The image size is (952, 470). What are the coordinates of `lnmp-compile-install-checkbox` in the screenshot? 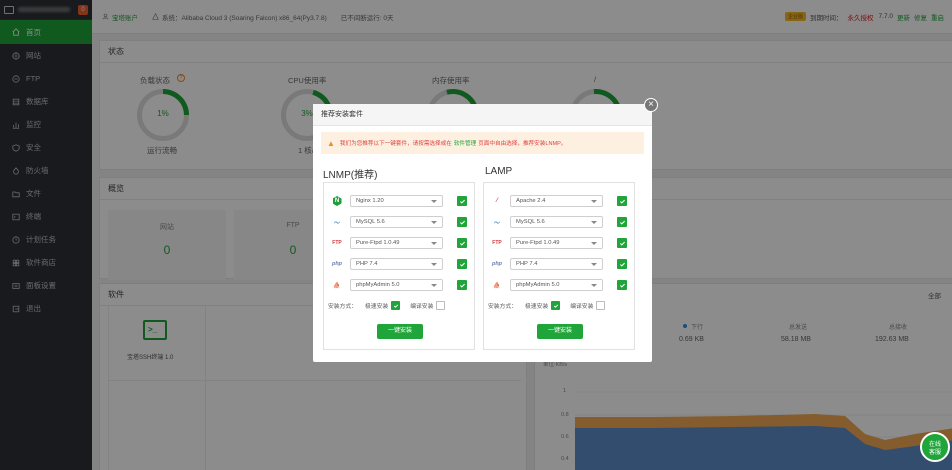 It's located at (441, 305).